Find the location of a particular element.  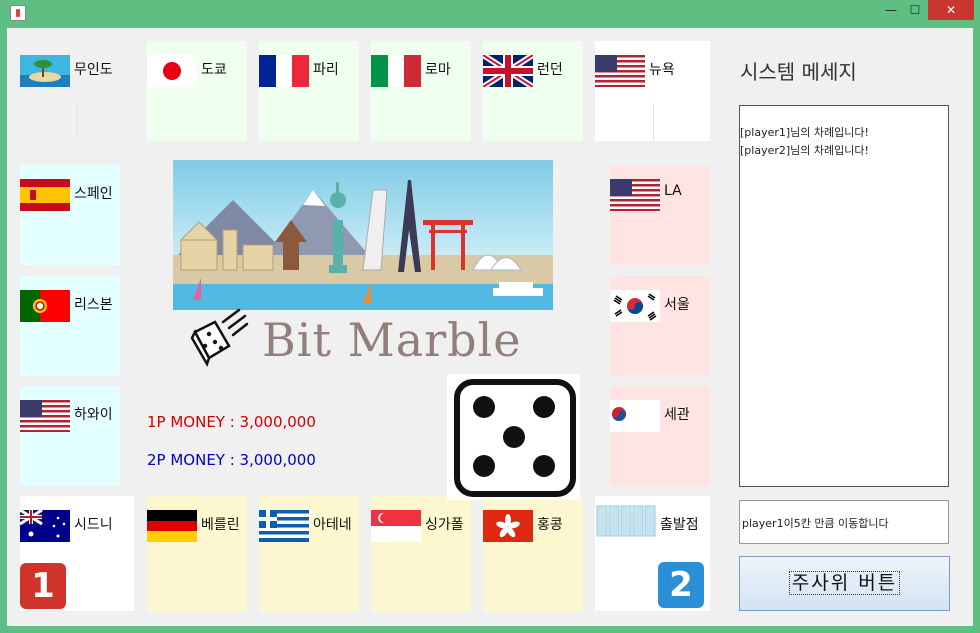

germany-flag is located at coordinates (172, 526).